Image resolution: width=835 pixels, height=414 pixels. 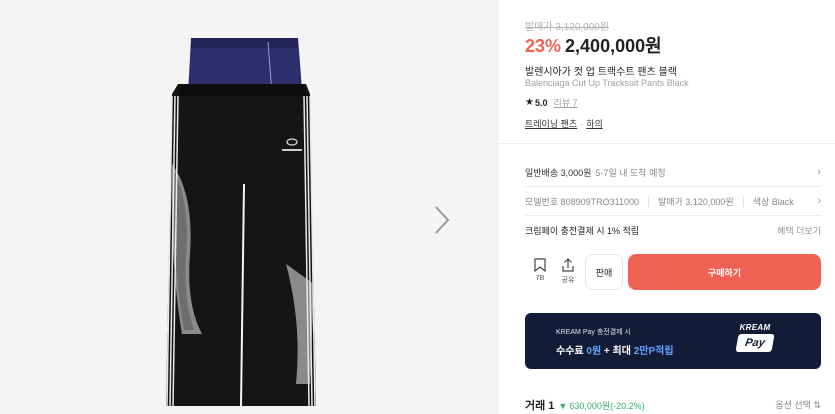 What do you see at coordinates (497, 207) in the screenshot?
I see `panel-divider` at bounding box center [497, 207].